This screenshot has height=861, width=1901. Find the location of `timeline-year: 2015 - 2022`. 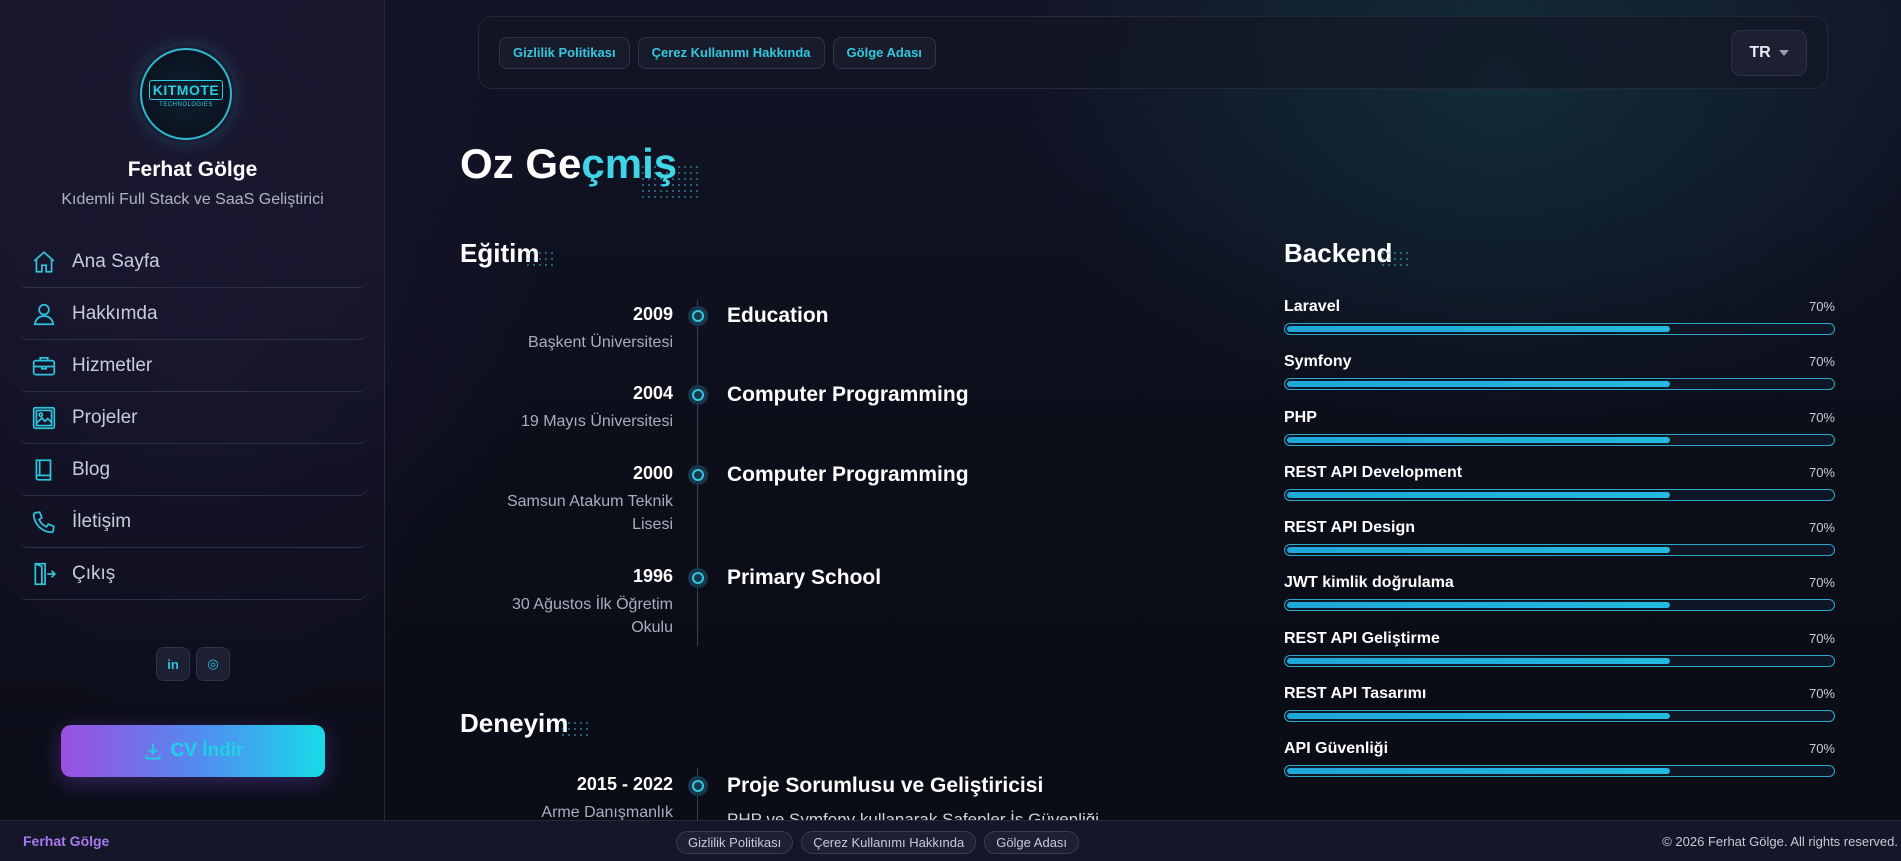

timeline-year: 2015 - 2022 is located at coordinates (624, 784).